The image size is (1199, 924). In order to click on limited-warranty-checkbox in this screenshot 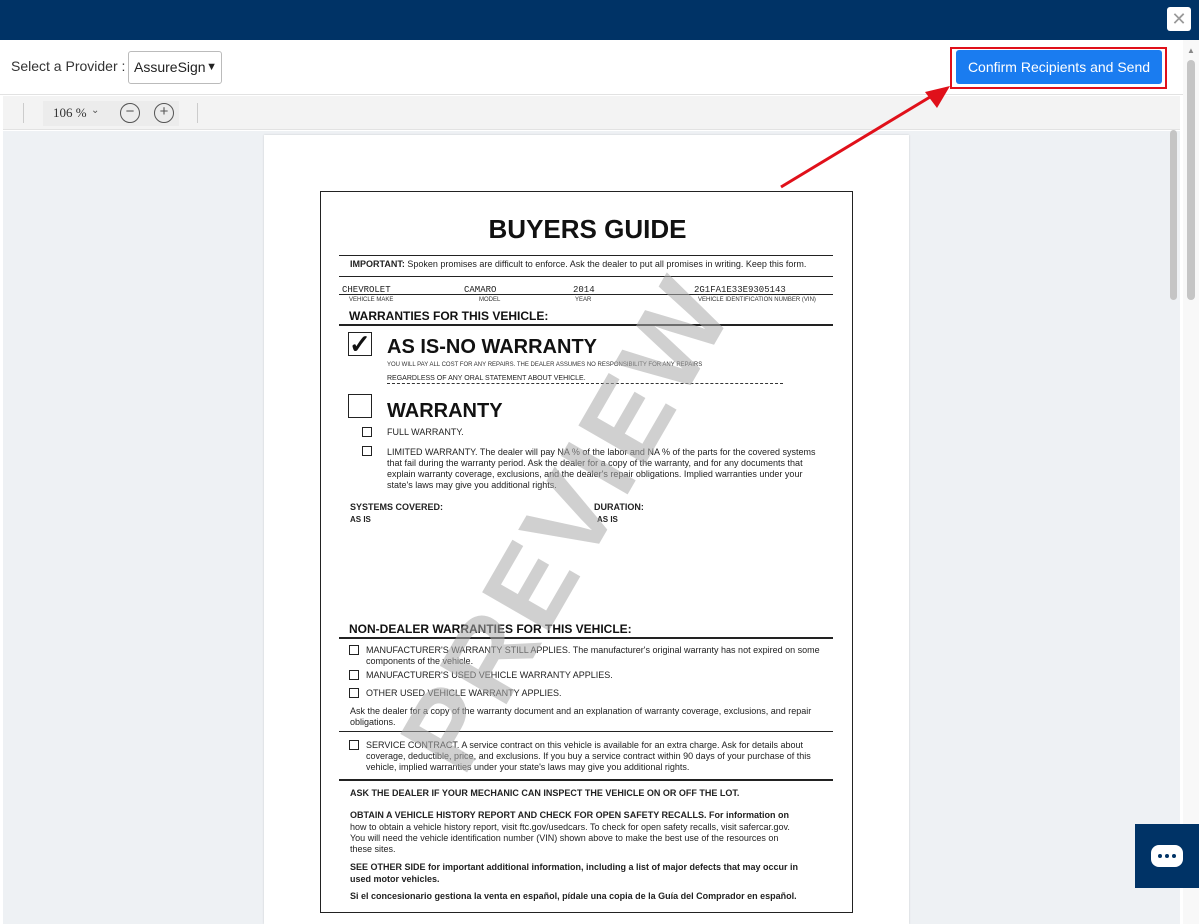, I will do `click(367, 451)`.